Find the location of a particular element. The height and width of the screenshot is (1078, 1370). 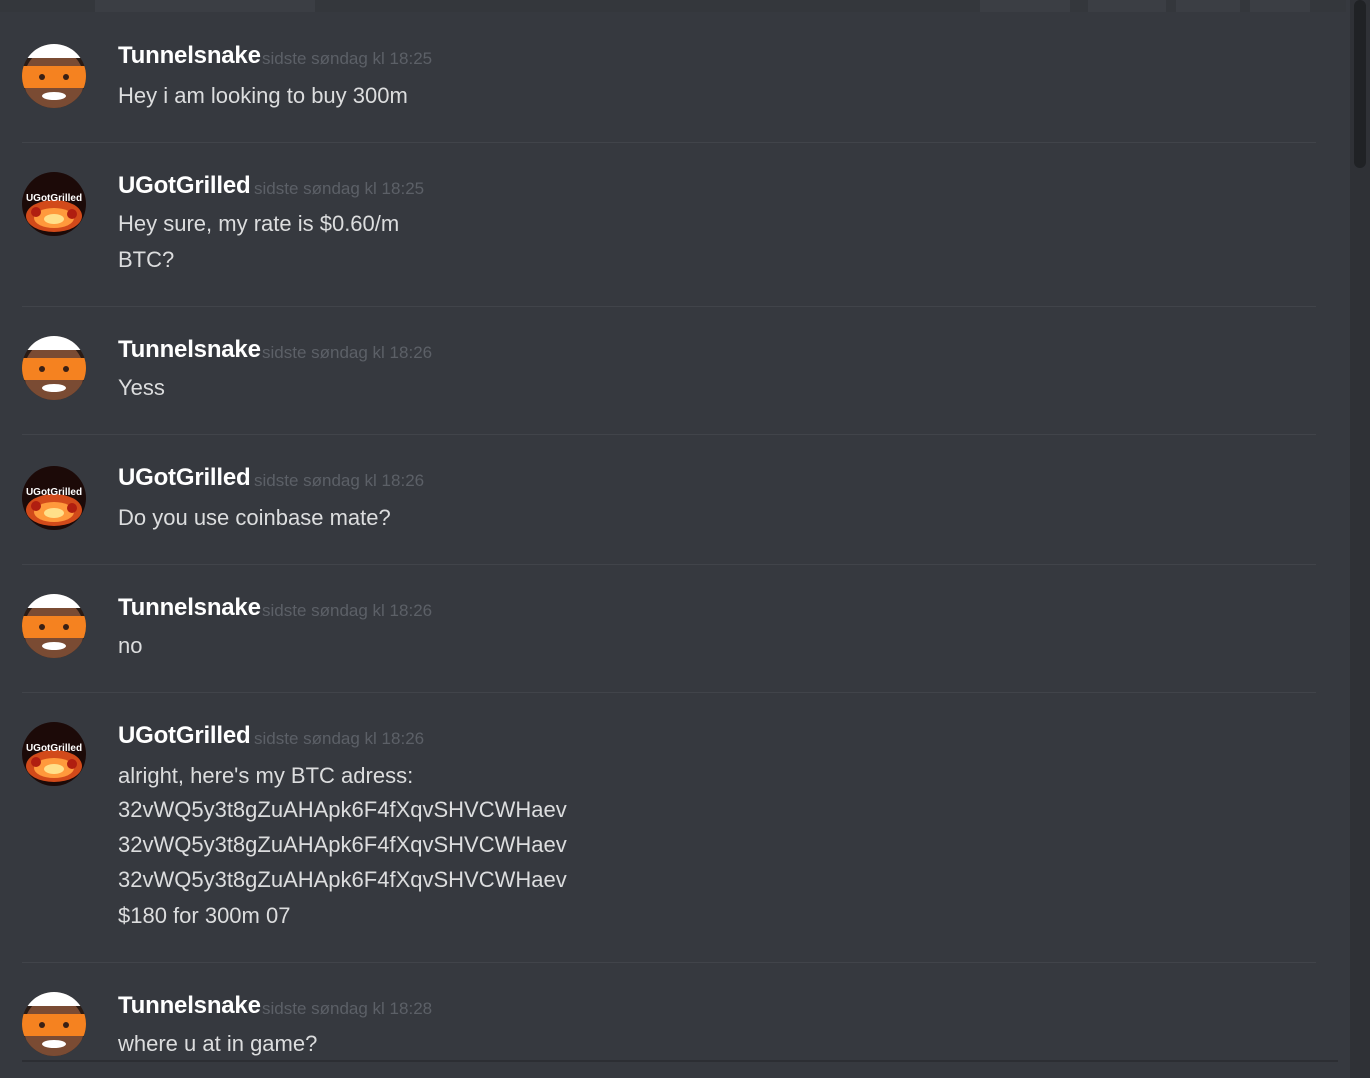

message-text: Do you use coinbase mate? is located at coordinates (254, 517).